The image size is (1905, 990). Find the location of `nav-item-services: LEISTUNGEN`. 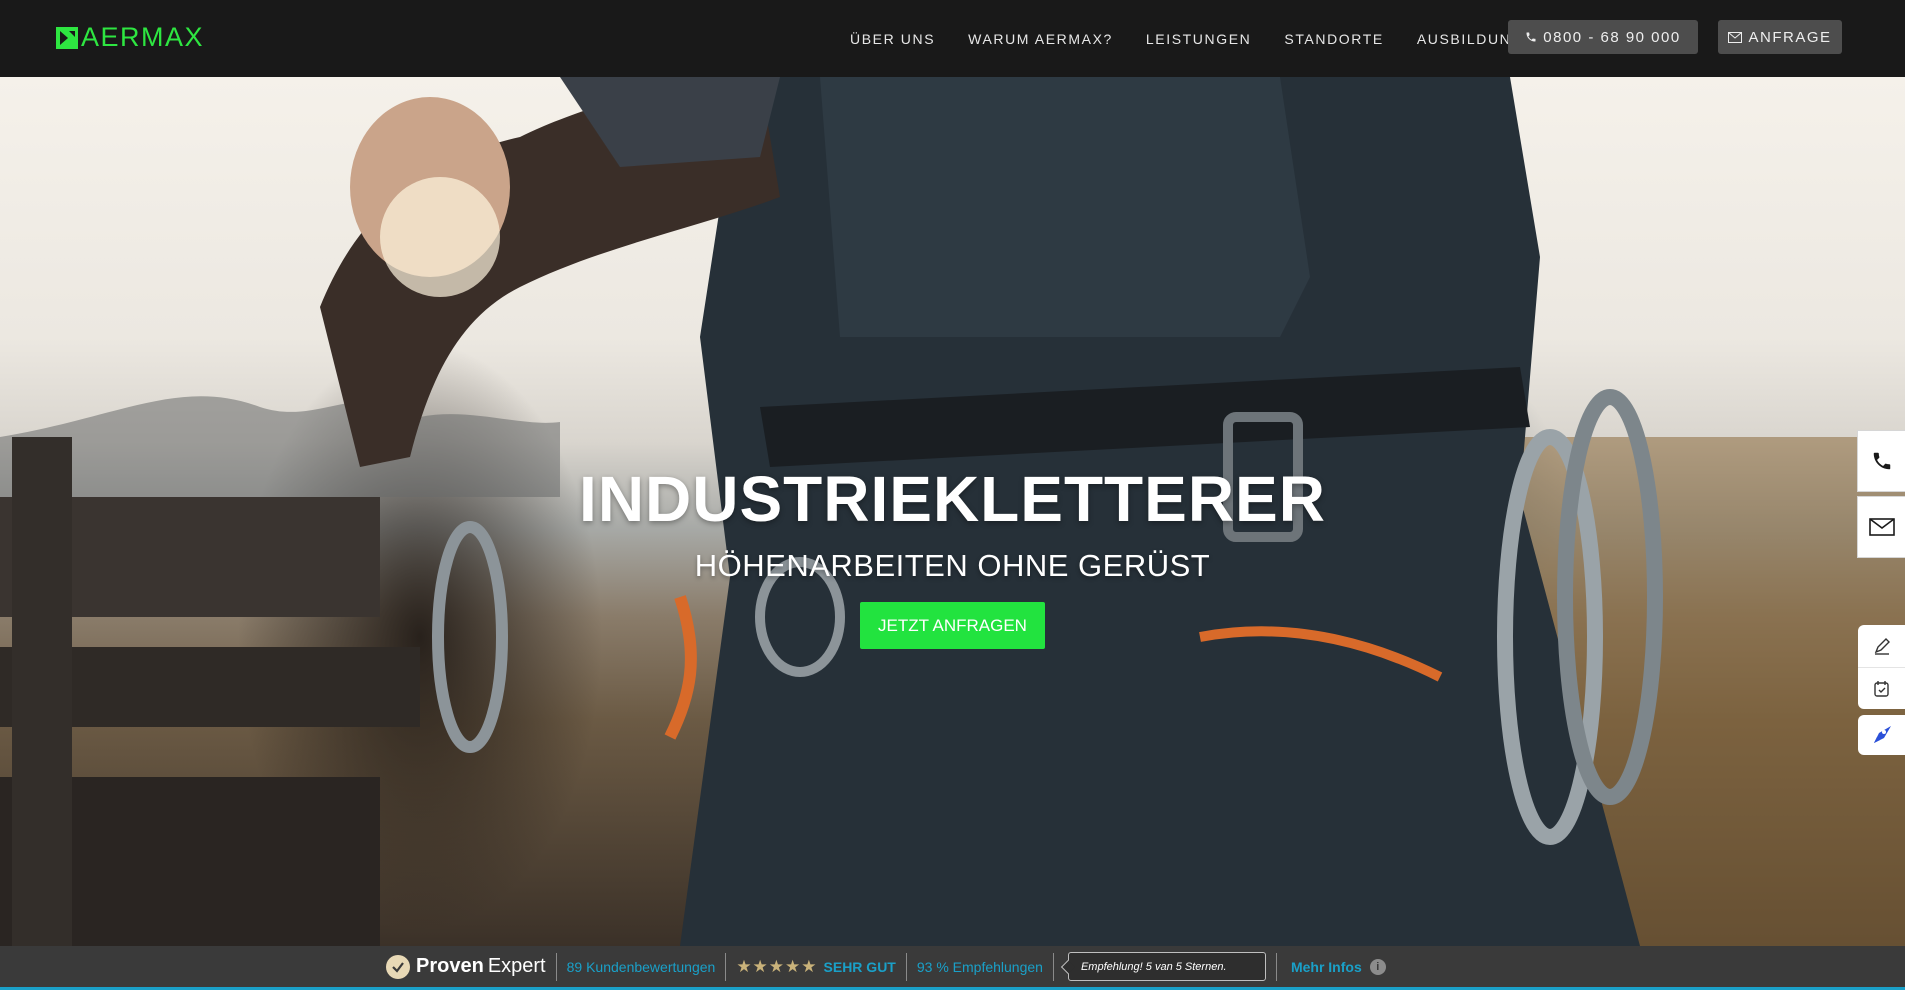

nav-item-services: LEISTUNGEN is located at coordinates (1198, 39).